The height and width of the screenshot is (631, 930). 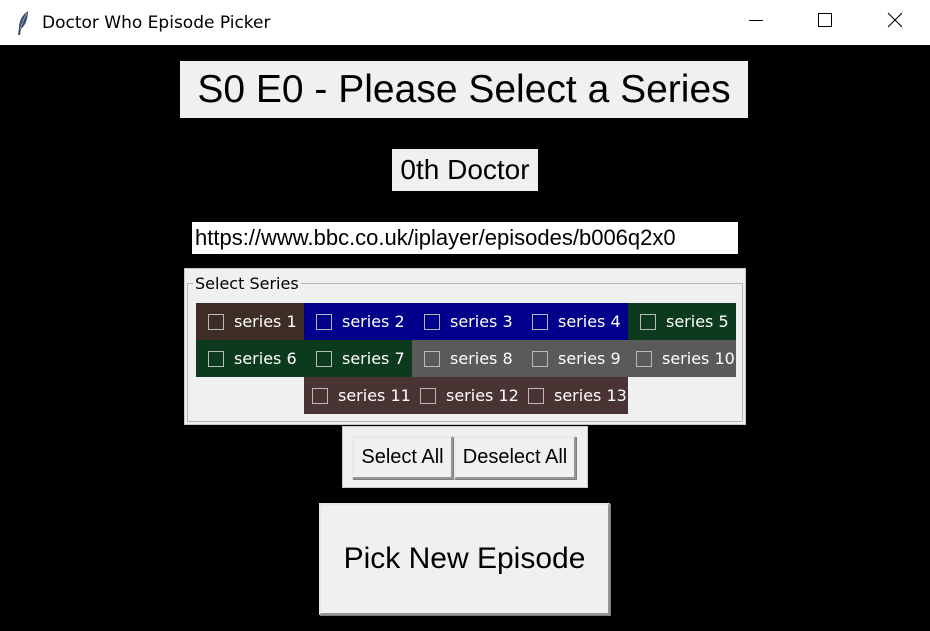 What do you see at coordinates (156, 23) in the screenshot?
I see `window-title: Doctor Who Episode Picker` at bounding box center [156, 23].